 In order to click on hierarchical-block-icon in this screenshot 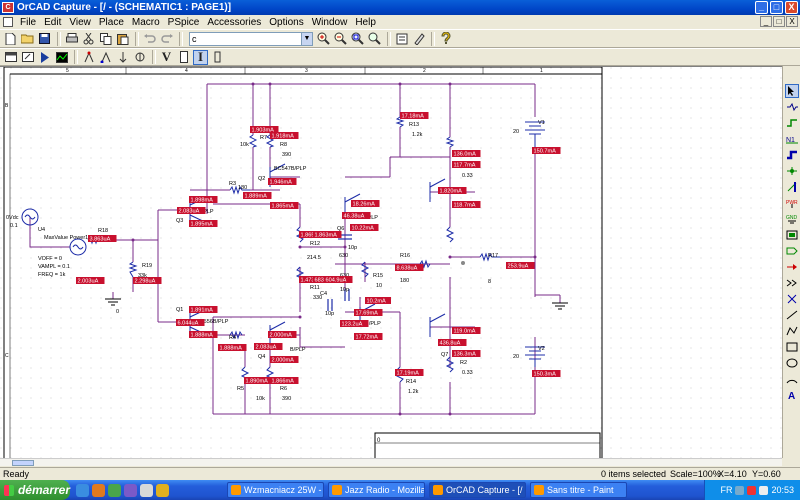, I will do `click(792, 235)`.